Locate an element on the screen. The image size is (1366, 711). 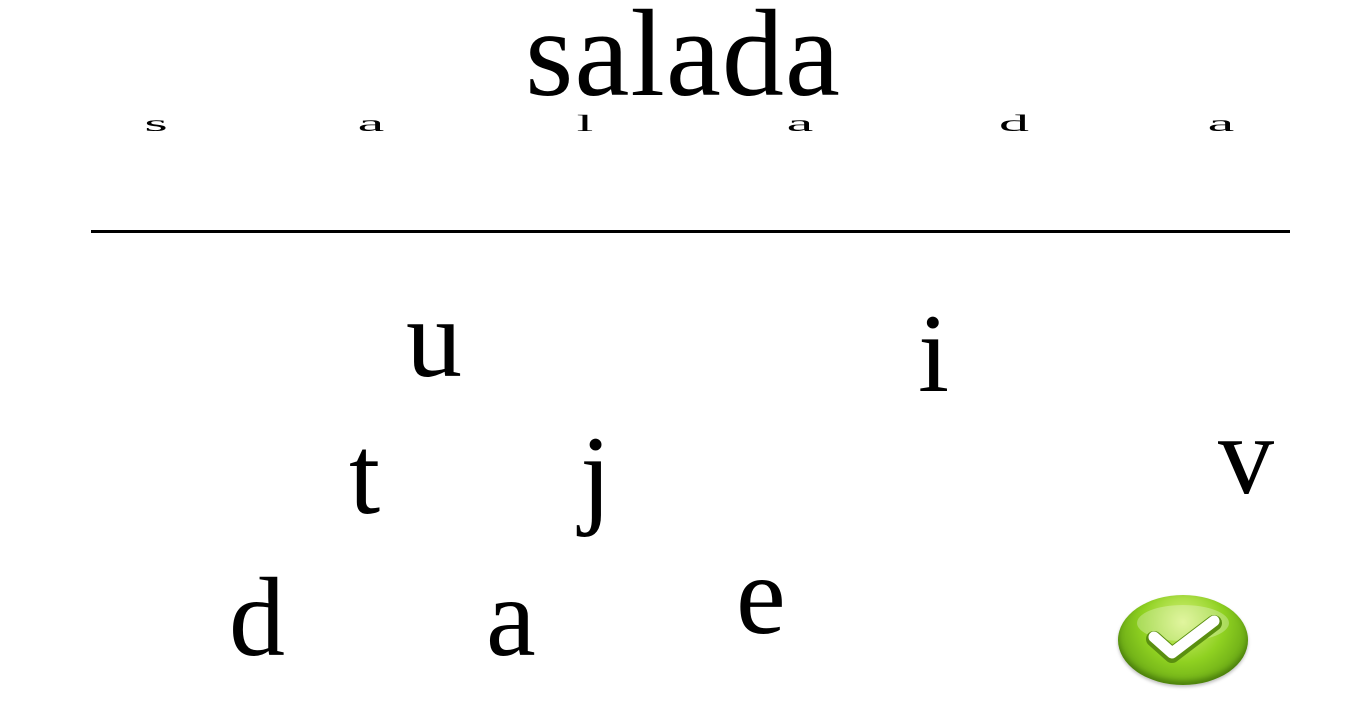
letter-tile-v: v is located at coordinates (1246, 456).